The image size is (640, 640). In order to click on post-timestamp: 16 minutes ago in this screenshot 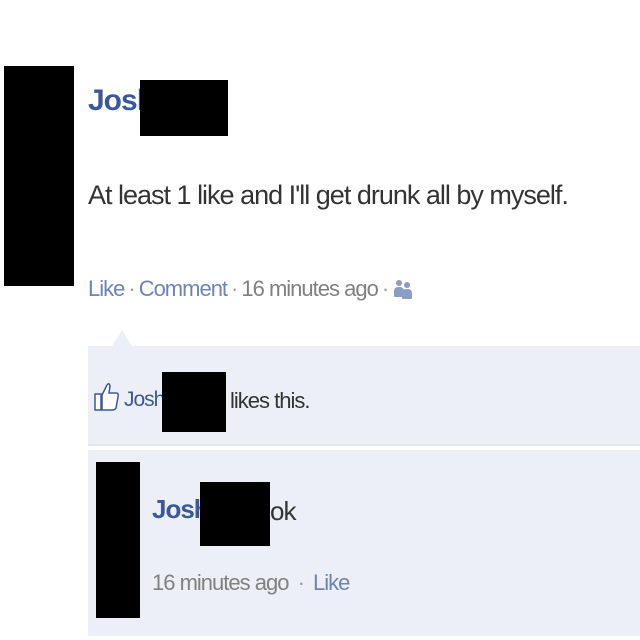, I will do `click(309, 289)`.